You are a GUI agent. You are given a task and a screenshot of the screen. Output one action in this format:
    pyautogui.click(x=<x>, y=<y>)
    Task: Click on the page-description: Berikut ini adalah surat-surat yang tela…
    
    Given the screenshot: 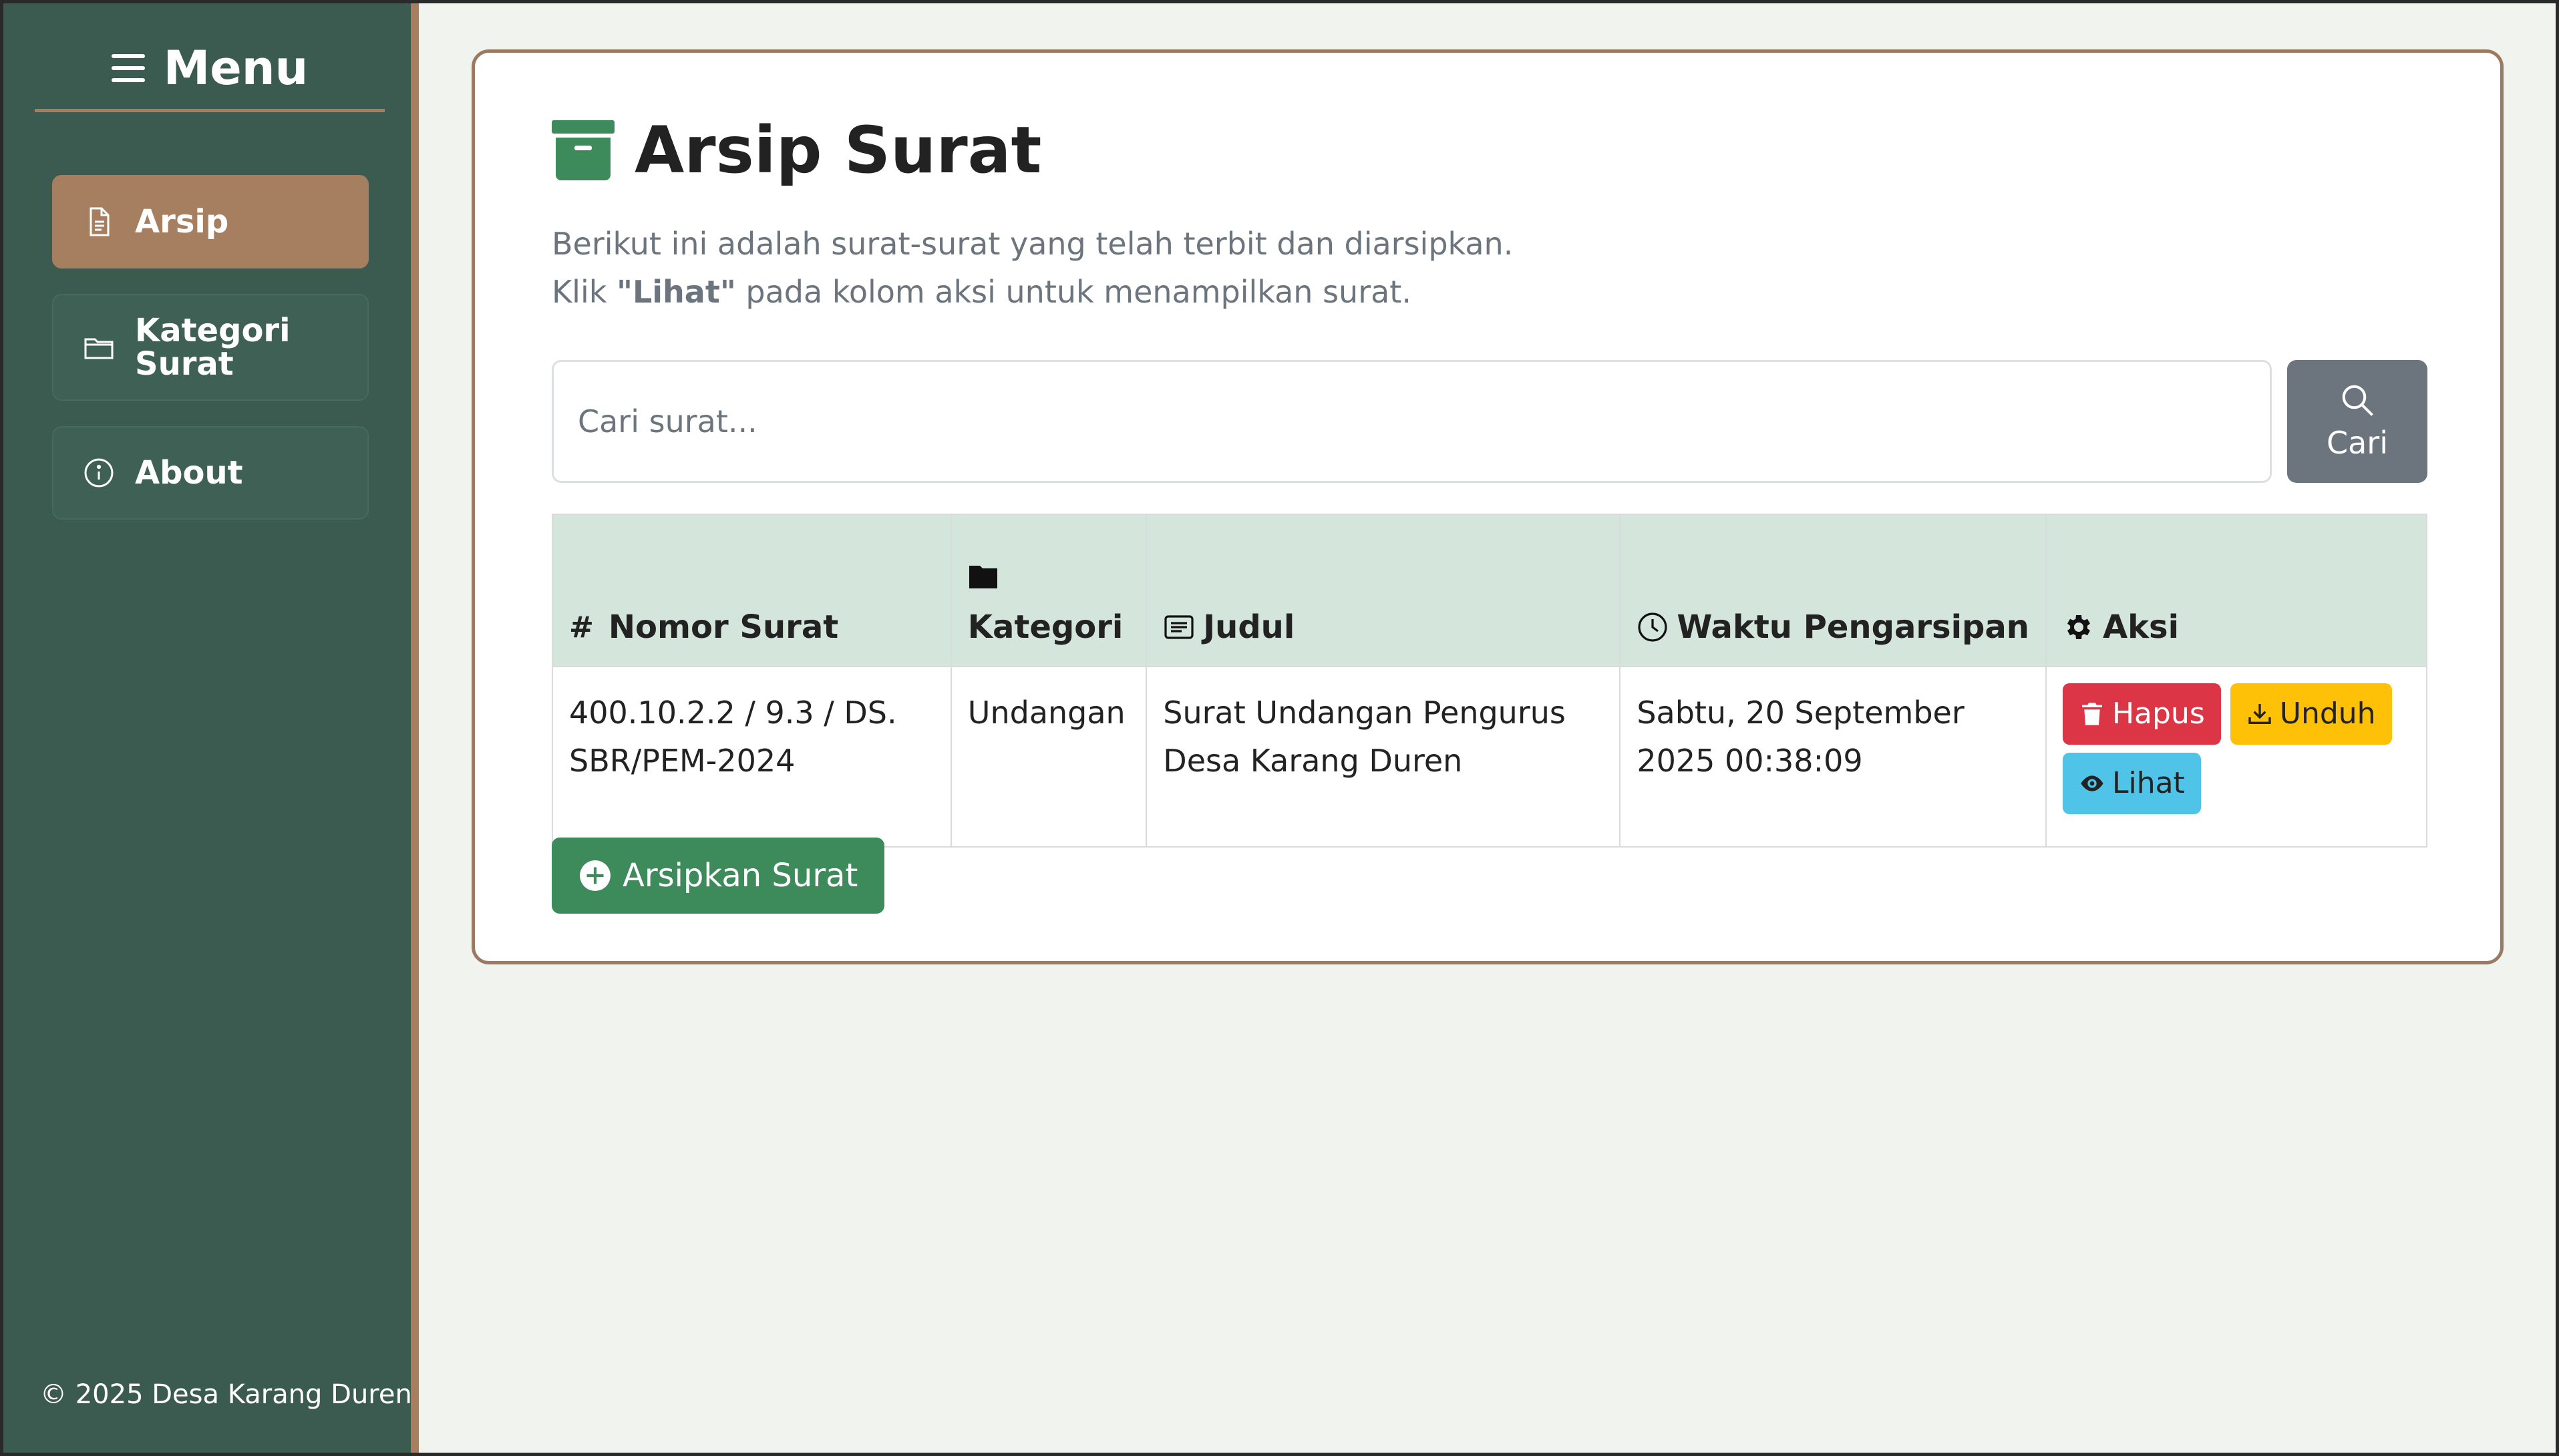 What is the action you would take?
    pyautogui.click(x=1032, y=268)
    